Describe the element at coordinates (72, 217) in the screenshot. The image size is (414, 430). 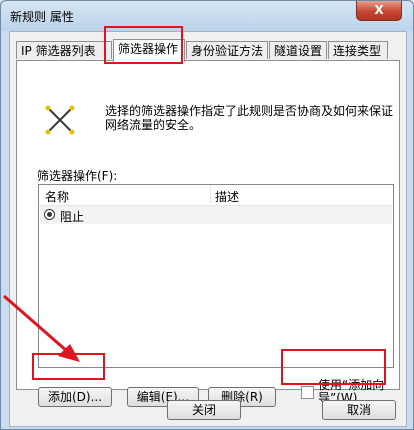
I see `list-item-name: 阻止` at that location.